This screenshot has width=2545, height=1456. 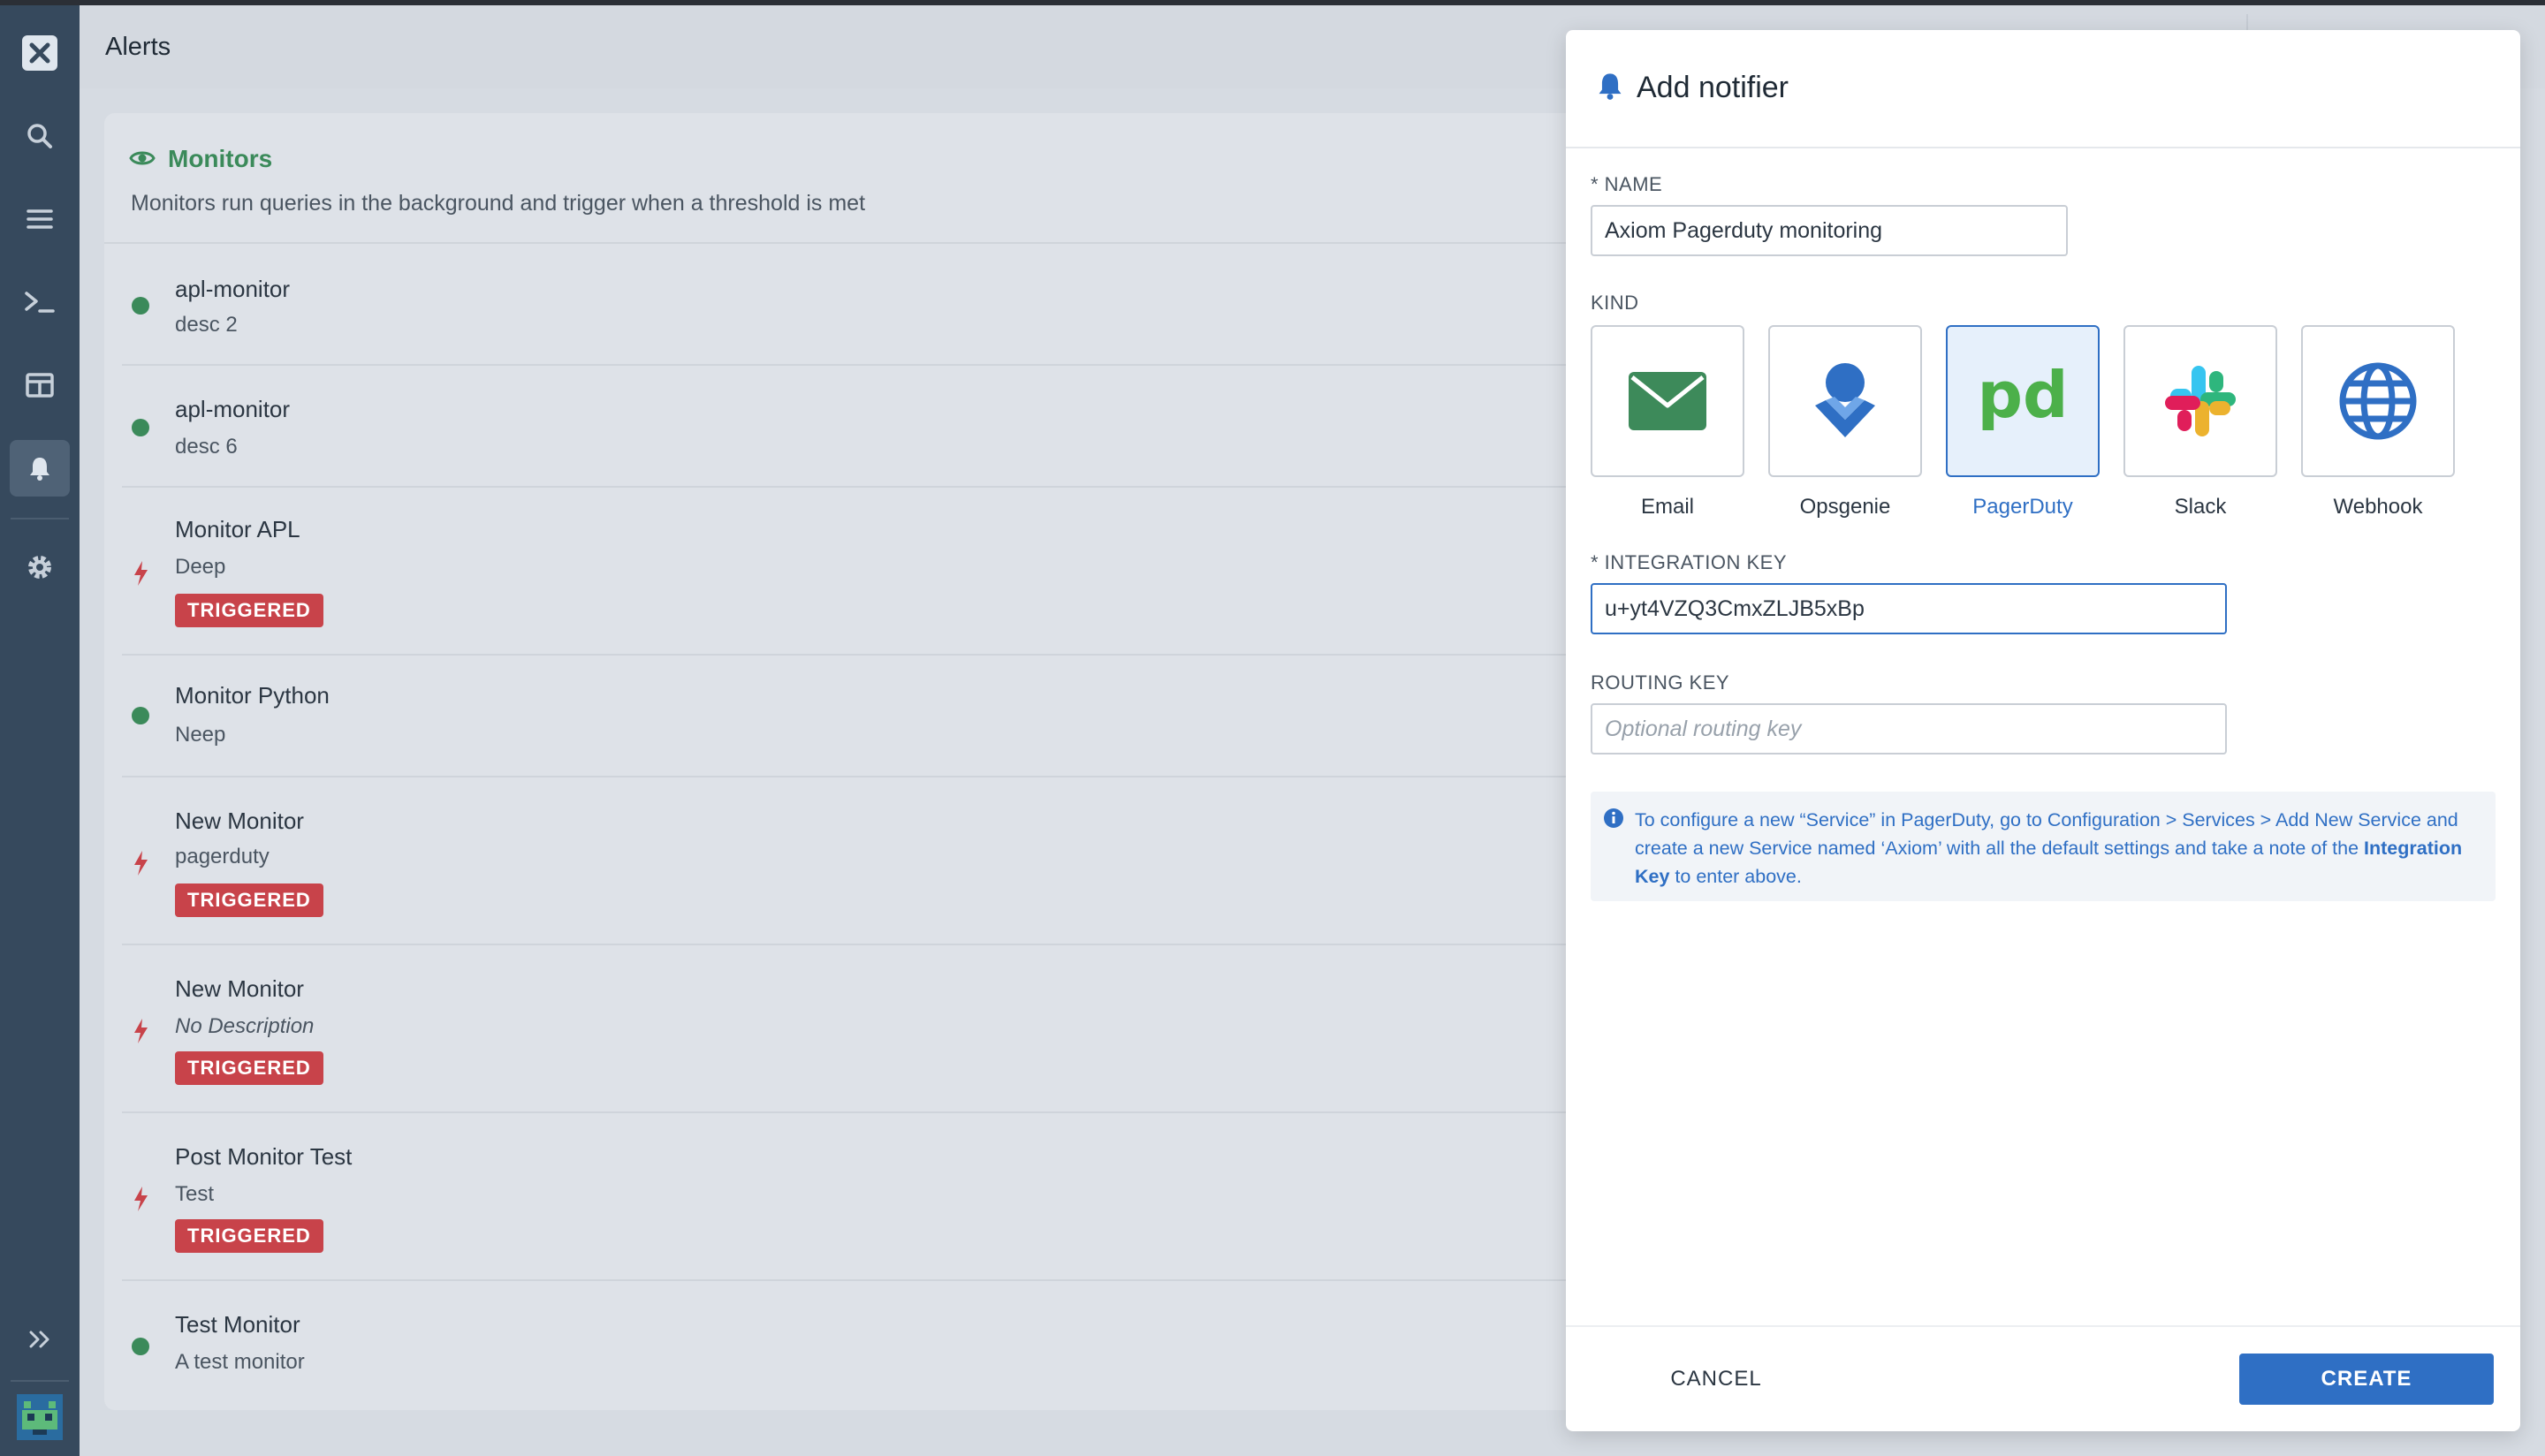 I want to click on pagerduty-icon: pd, so click(x=2022, y=399).